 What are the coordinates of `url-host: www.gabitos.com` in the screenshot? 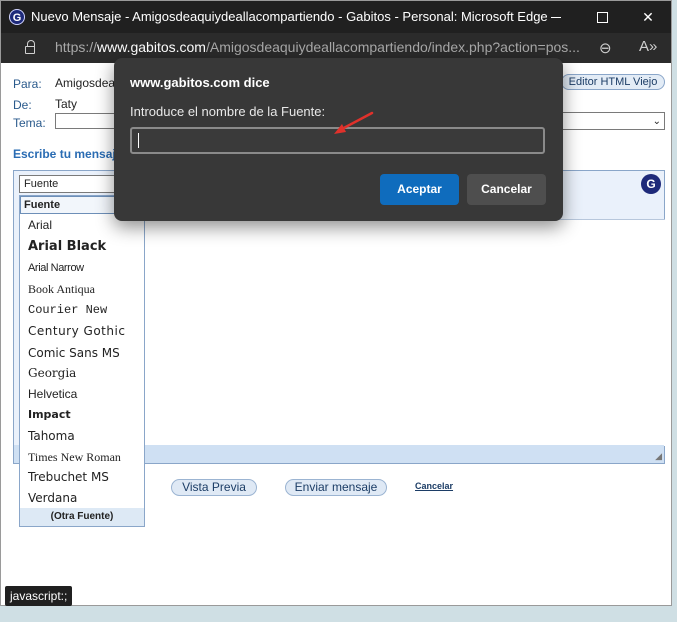 It's located at (151, 47).